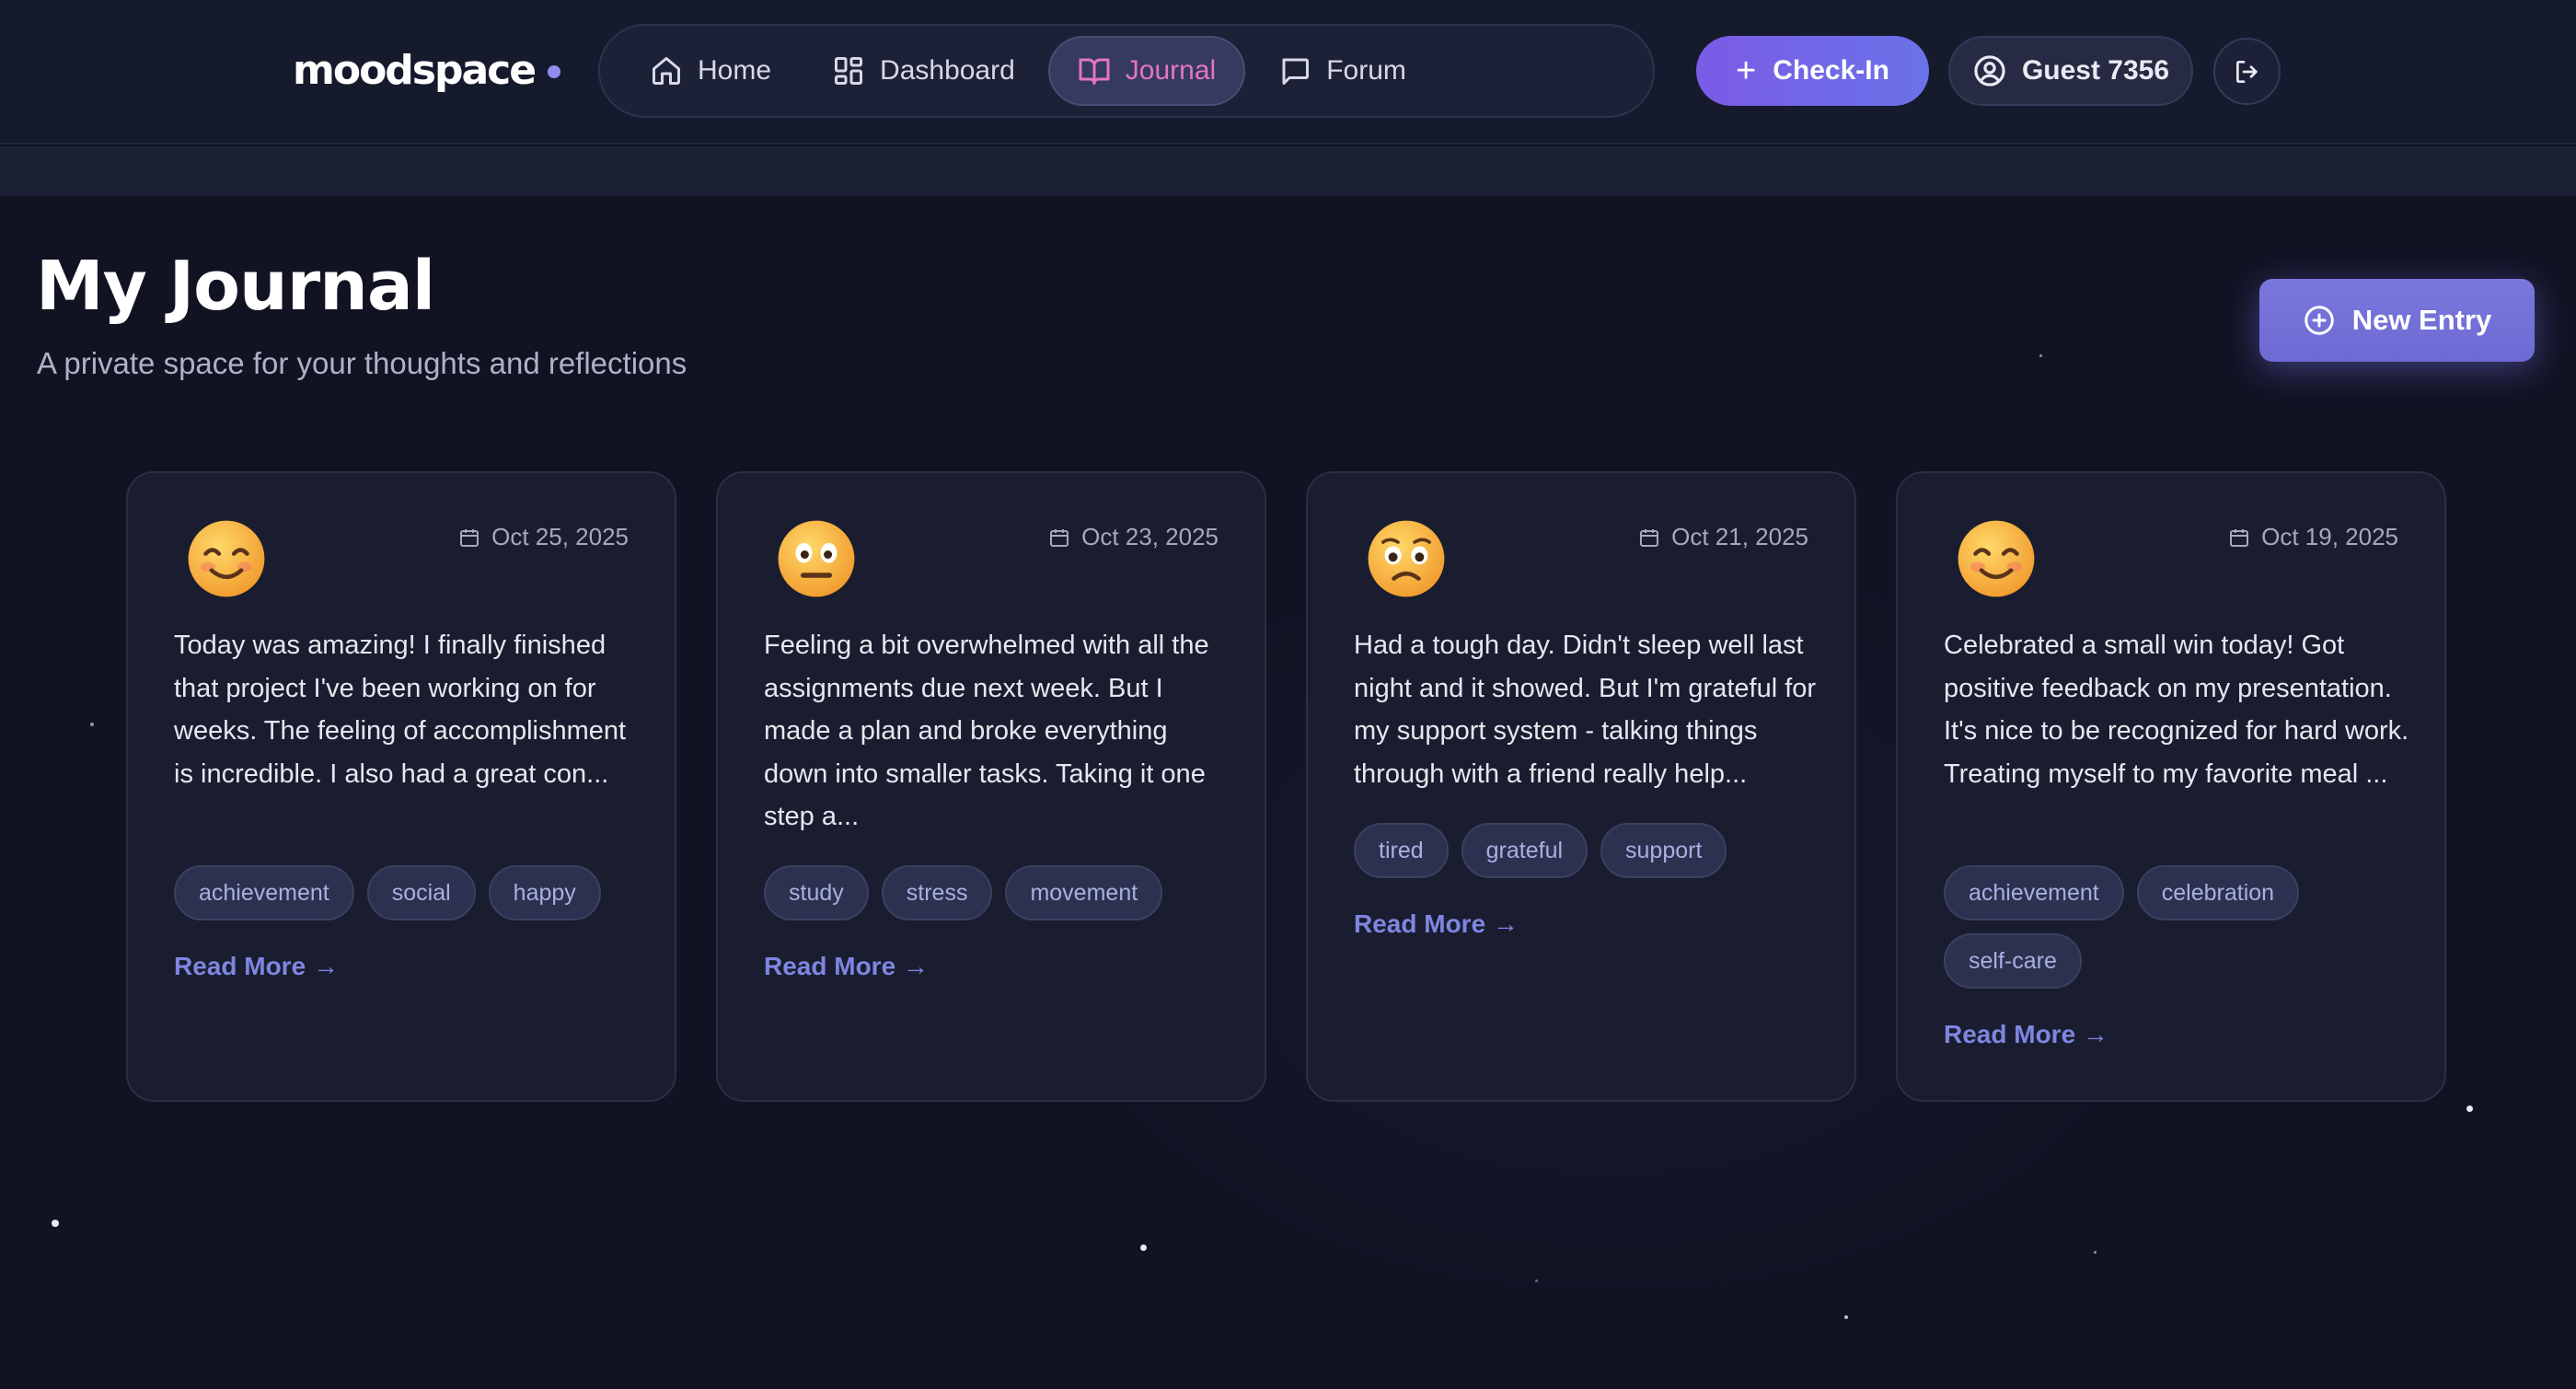 Image resolution: width=2576 pixels, height=1389 pixels. I want to click on check-in-button: + Check-In, so click(1812, 71).